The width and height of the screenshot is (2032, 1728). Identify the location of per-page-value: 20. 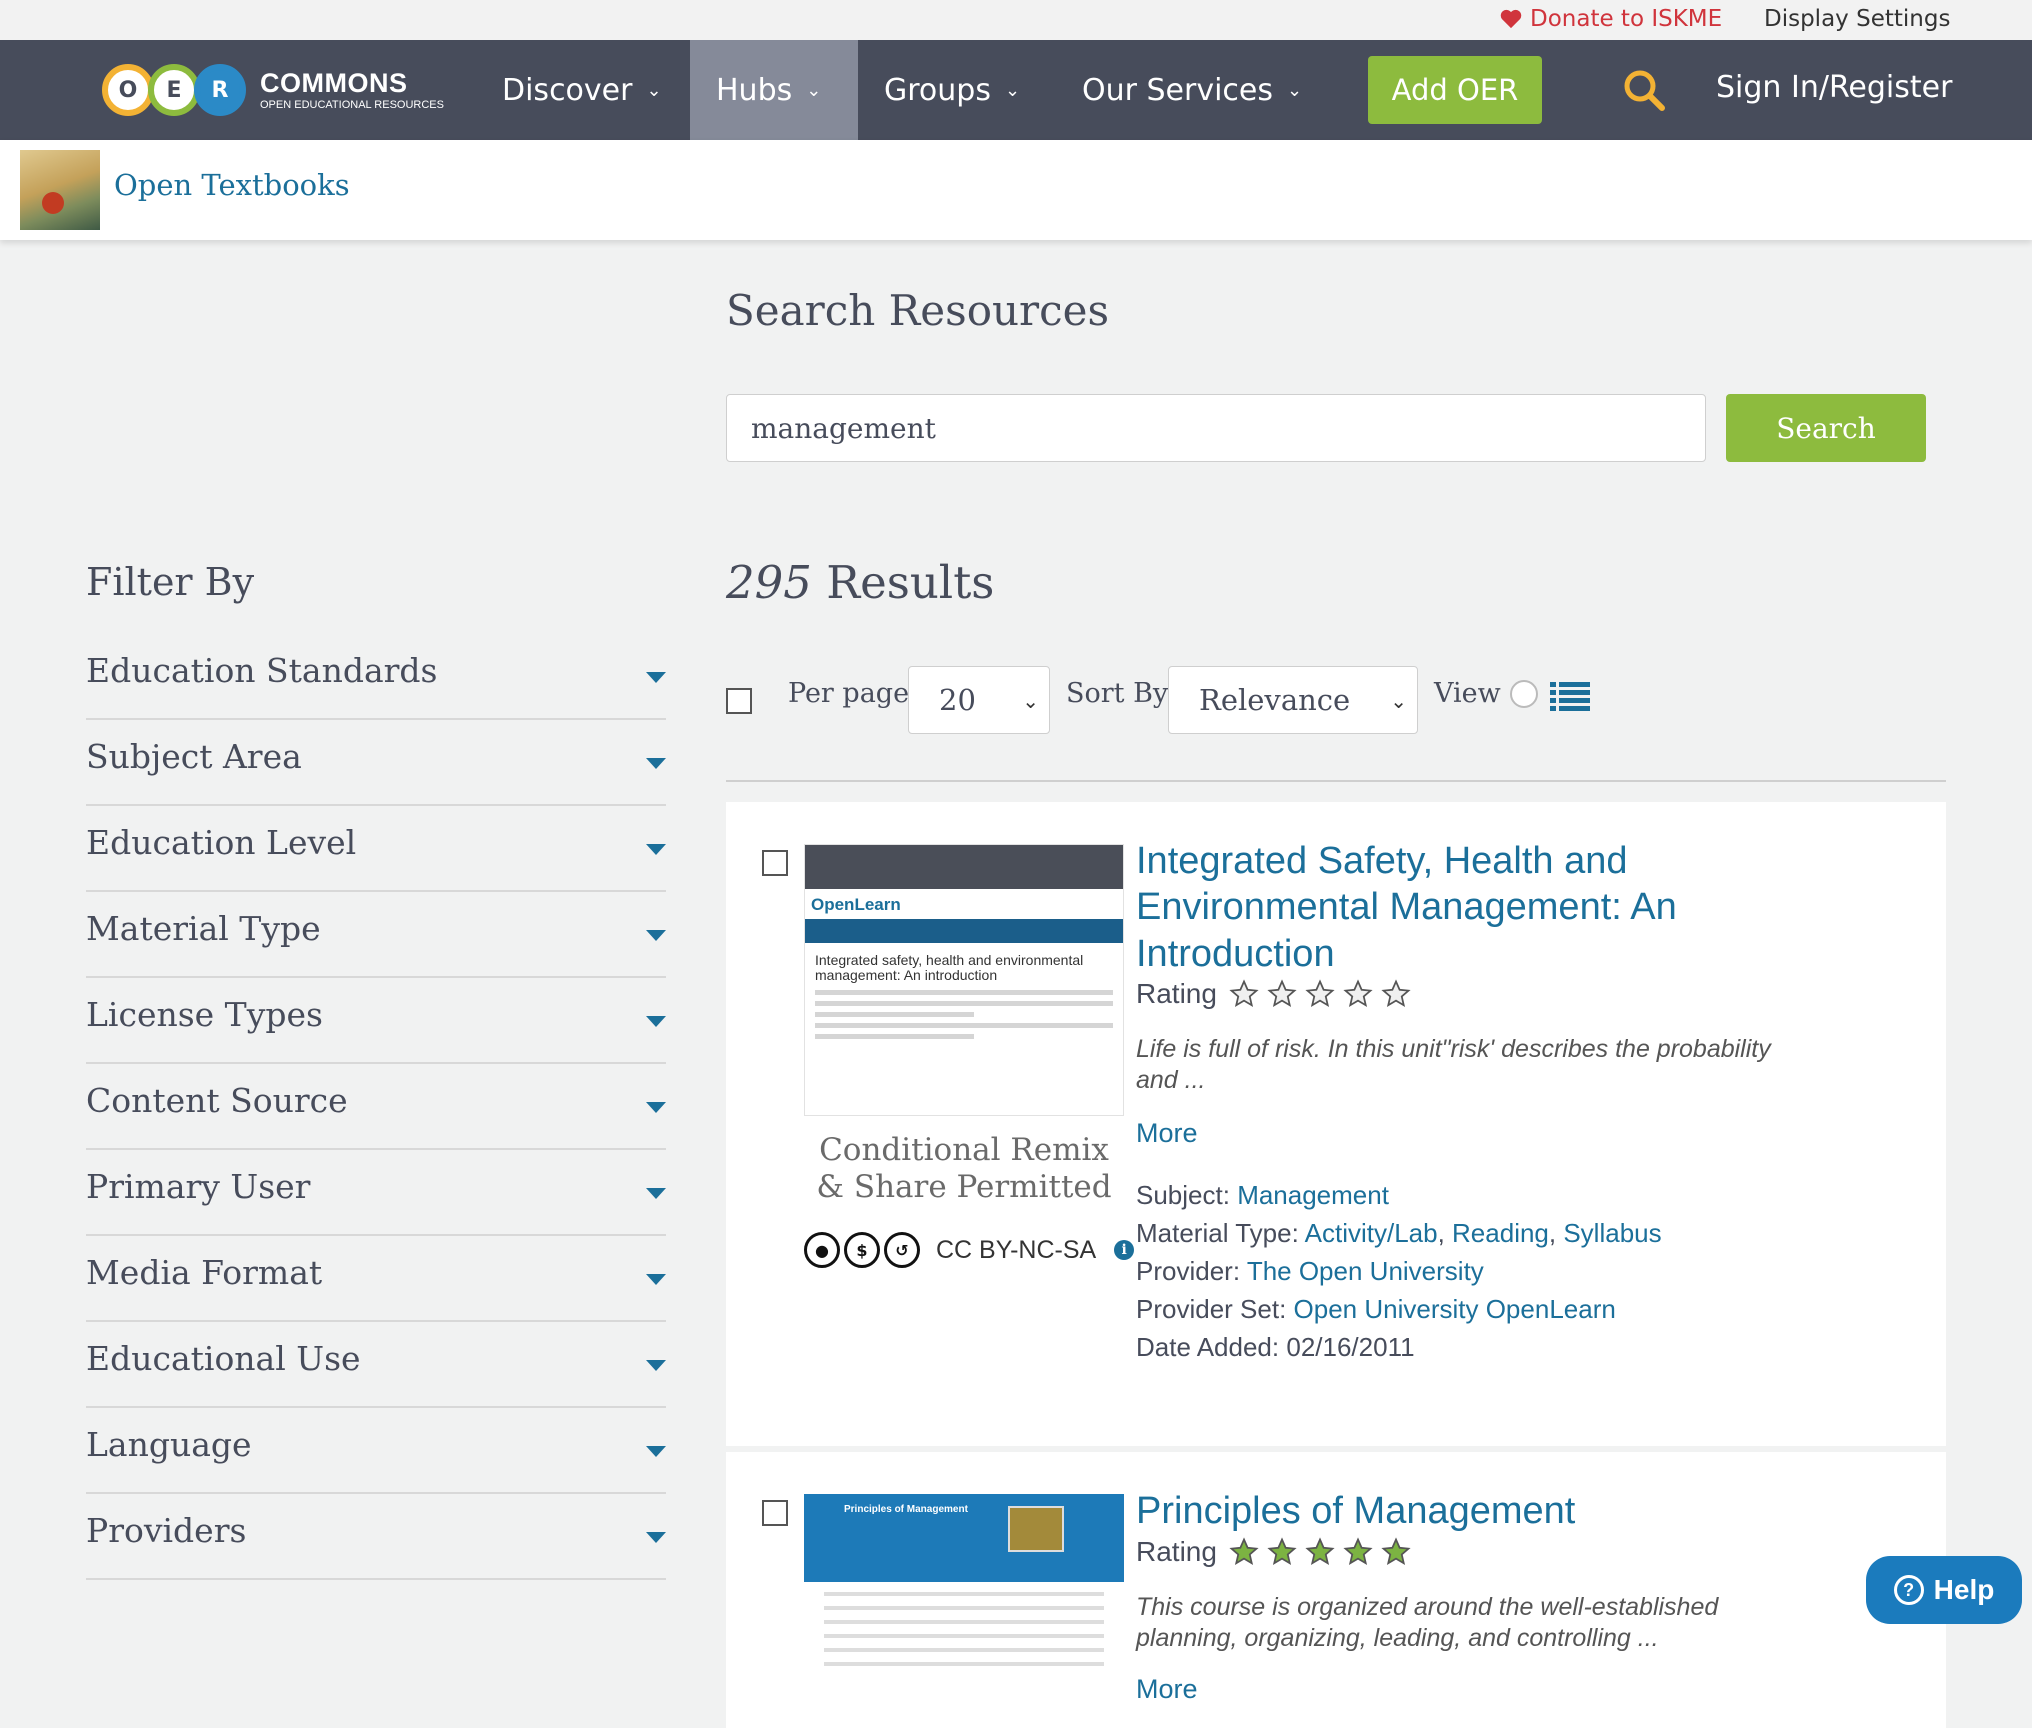
(957, 700).